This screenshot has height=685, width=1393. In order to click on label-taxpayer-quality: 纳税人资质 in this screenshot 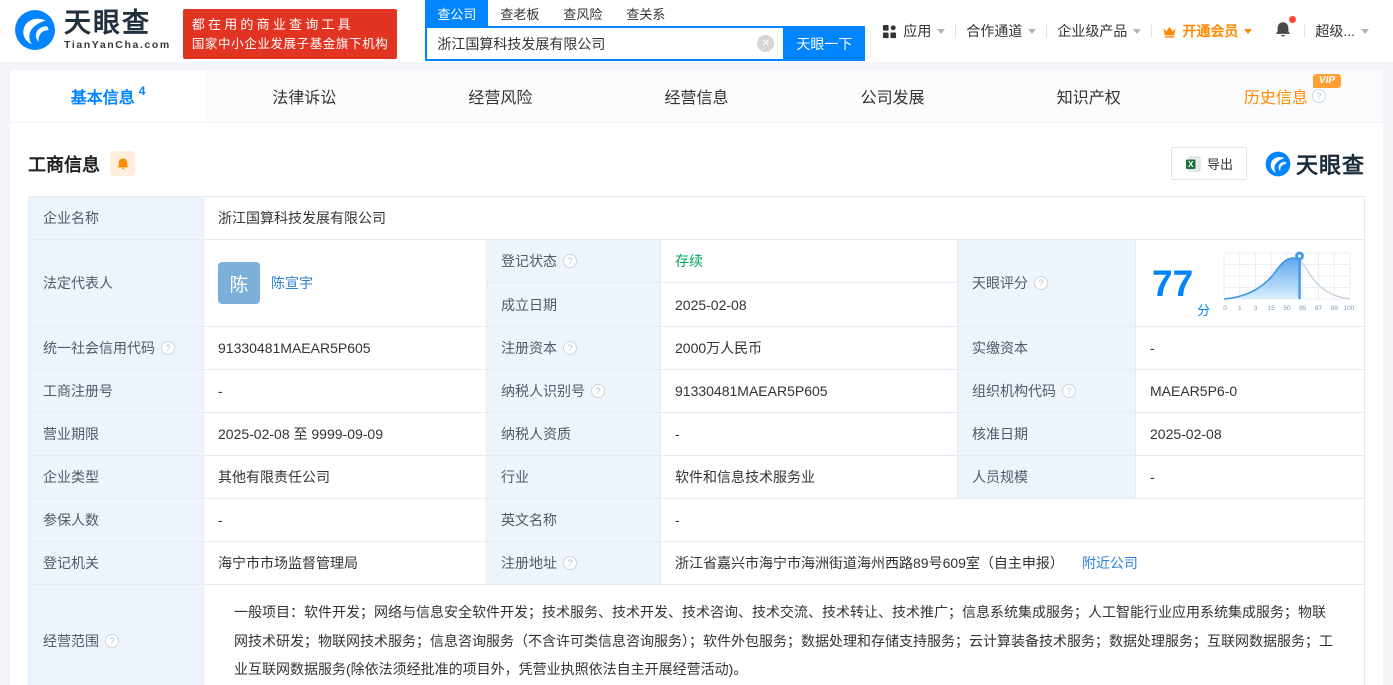, I will do `click(574, 434)`.